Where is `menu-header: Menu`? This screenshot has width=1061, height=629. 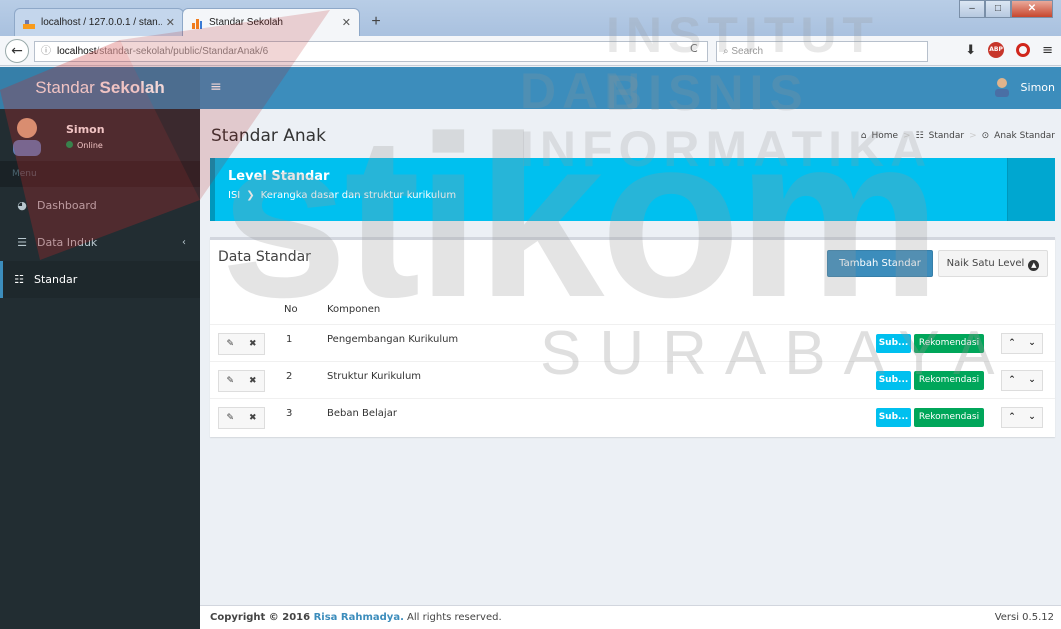 menu-header: Menu is located at coordinates (100, 174).